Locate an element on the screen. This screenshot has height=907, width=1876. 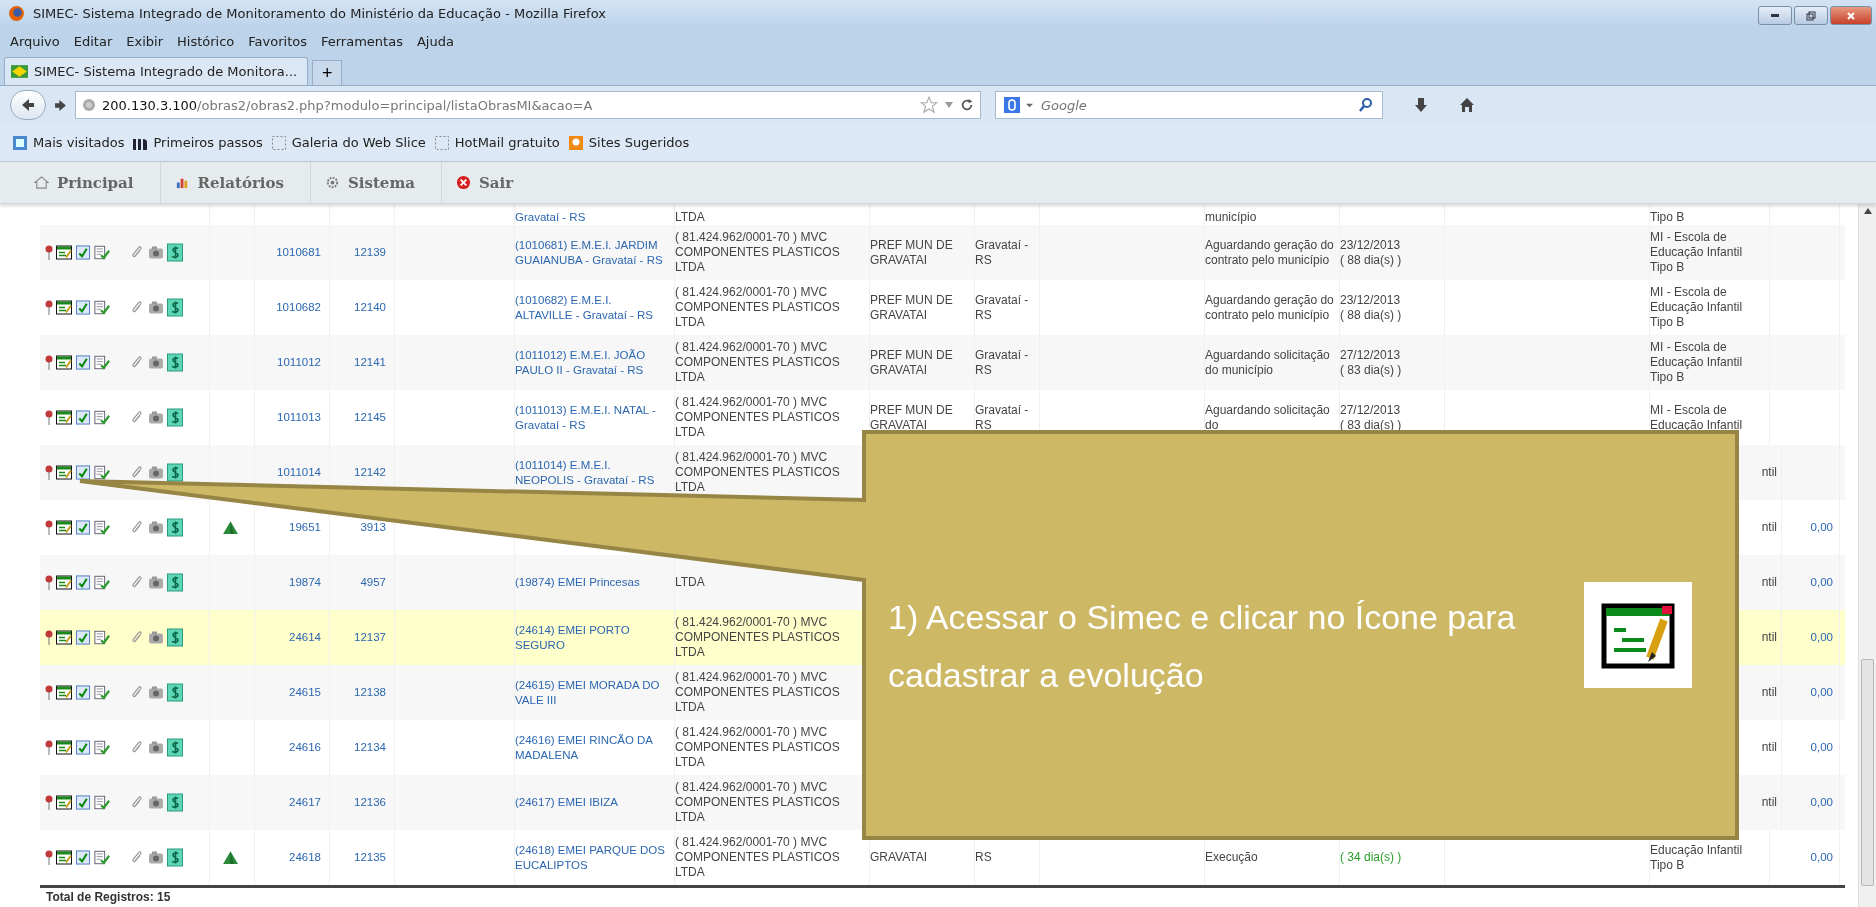
school-name-link: (1011013) E.M.E.I. NATAL - Gravataí - RS is located at coordinates (592, 417).